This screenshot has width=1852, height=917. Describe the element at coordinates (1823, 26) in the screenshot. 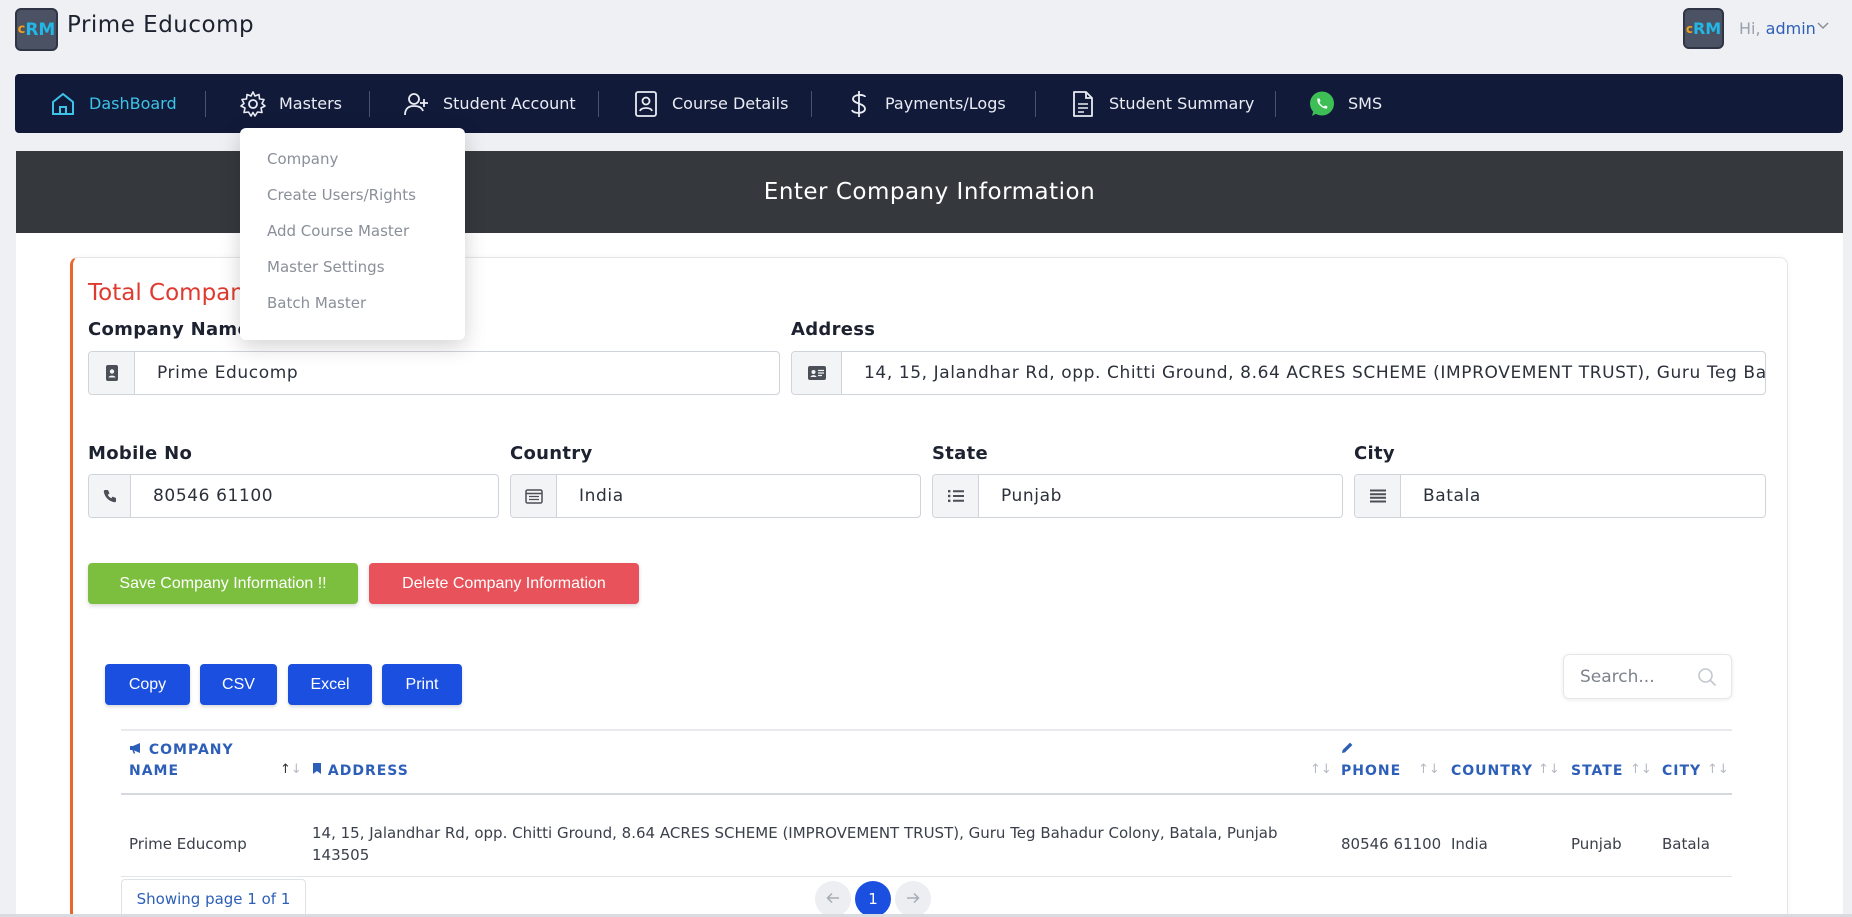

I see `chevron-down-icon` at that location.